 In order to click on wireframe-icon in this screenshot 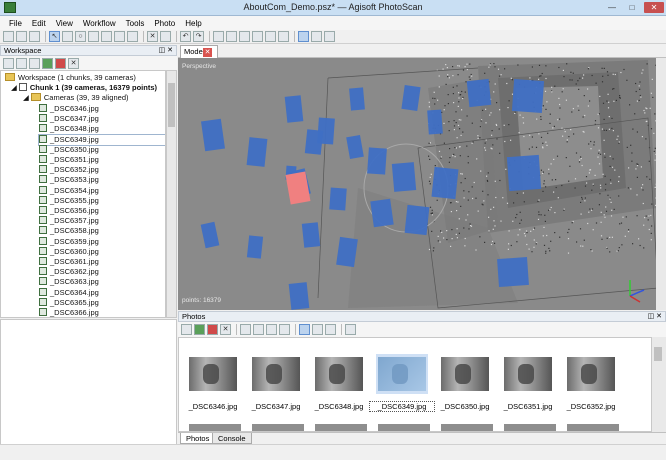, I will do `click(270, 36)`.